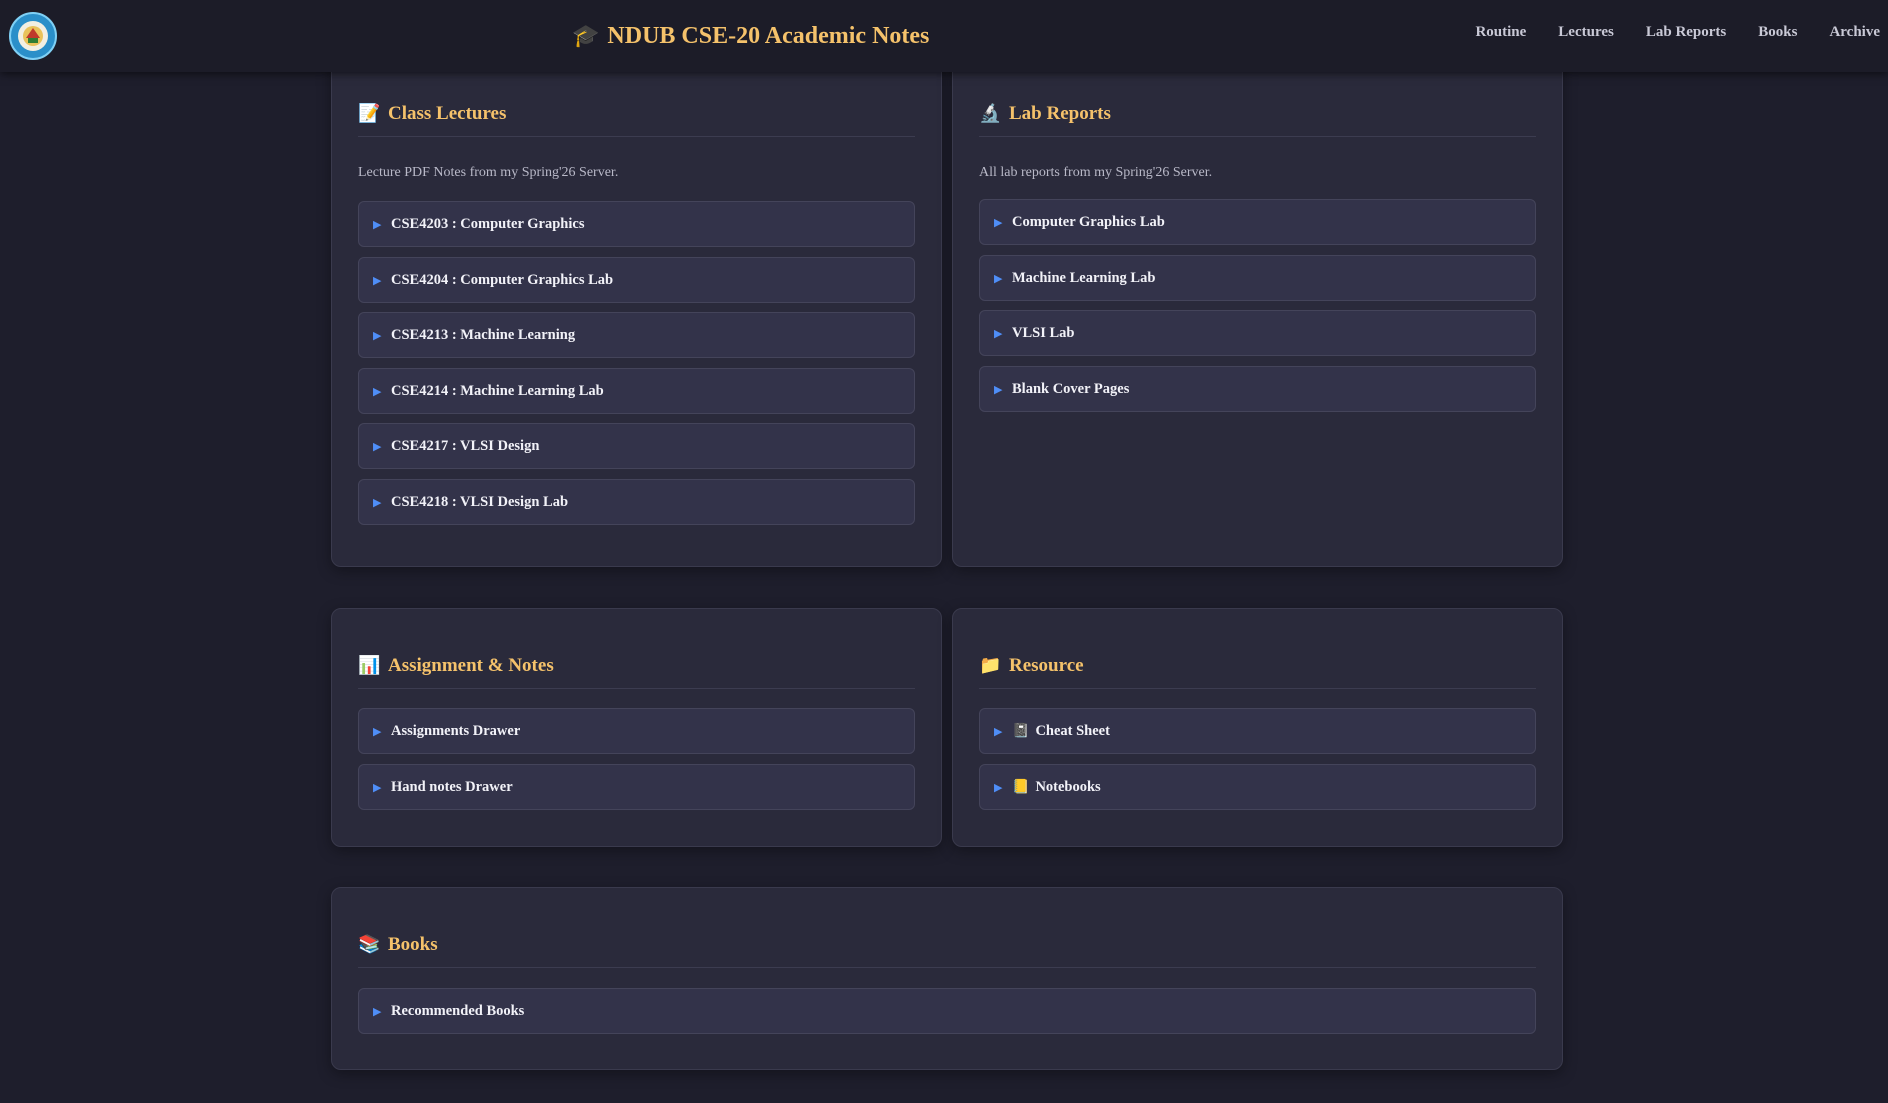  Describe the element at coordinates (1257, 389) in the screenshot. I see `lab-item-blank-cover-pages: ▶ Blank Cover Pages` at that location.